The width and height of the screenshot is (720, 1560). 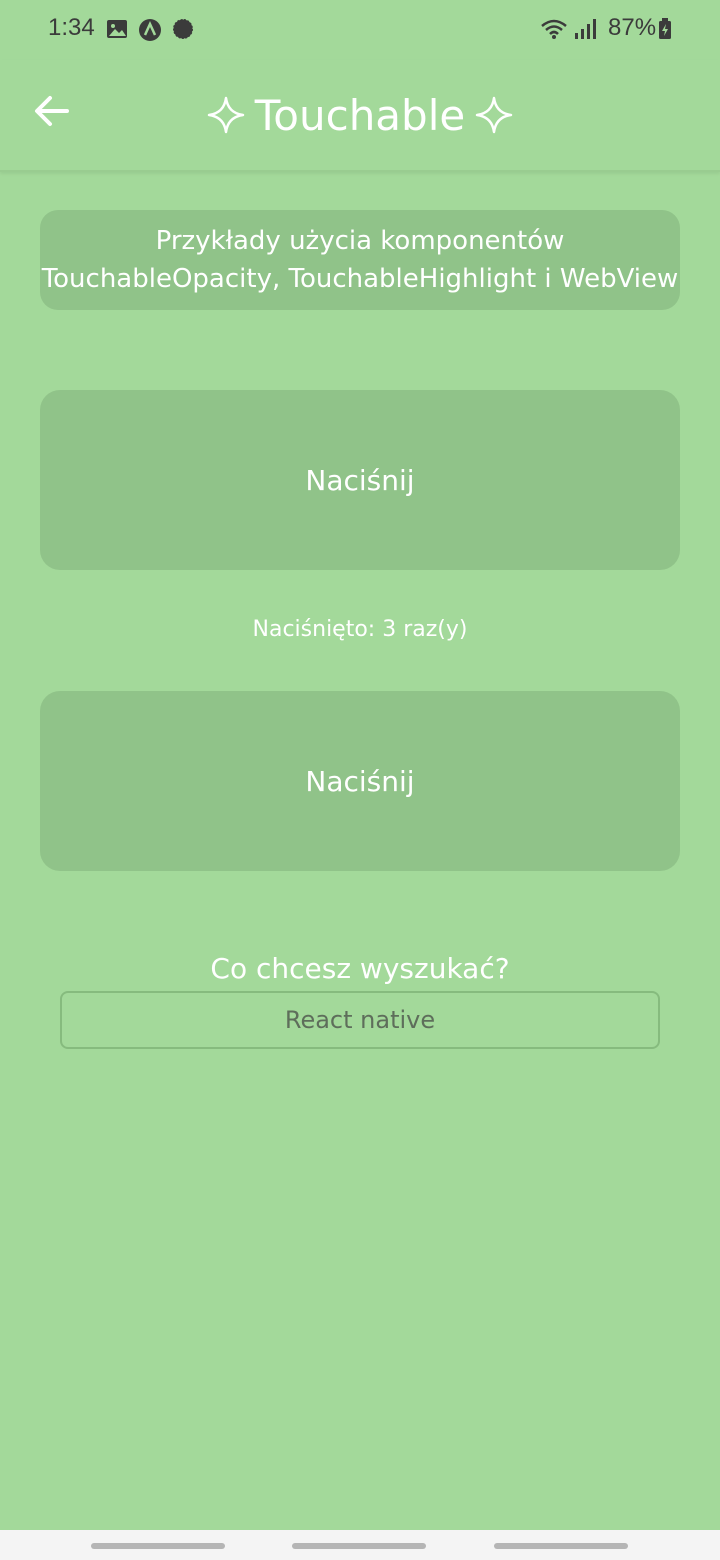 I want to click on description-line-1: Przykłady użycia komponentów, so click(x=360, y=241).